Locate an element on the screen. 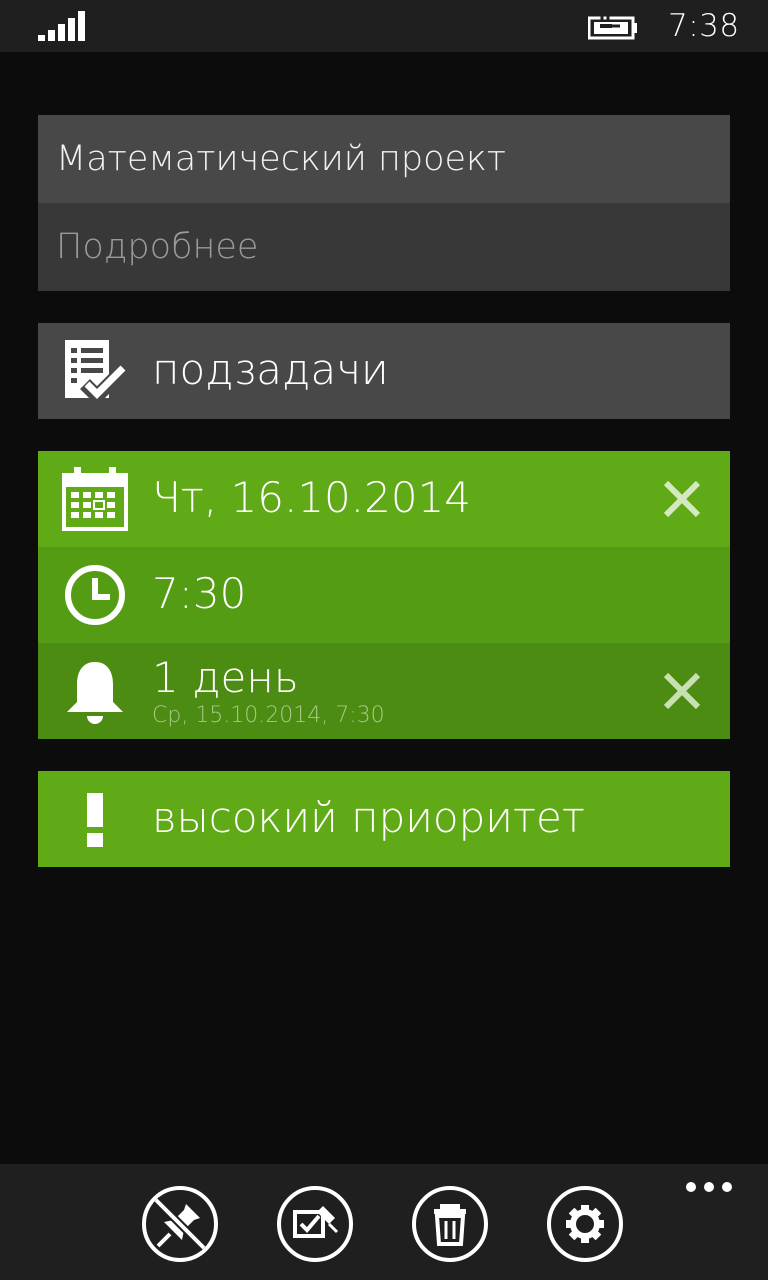 This screenshot has height=1280, width=768. reminder-row: 1 день Ср, 15.10.2014, 7:30 is located at coordinates (384, 691).